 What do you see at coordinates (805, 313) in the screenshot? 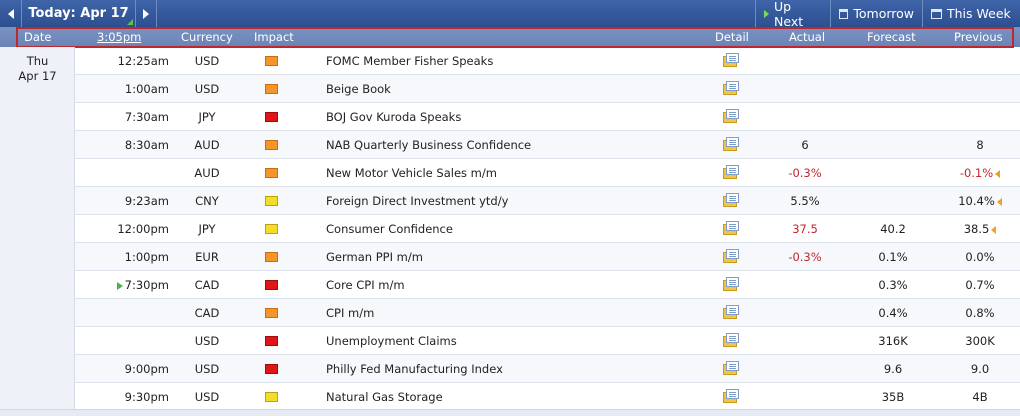
I see `event-actual` at bounding box center [805, 313].